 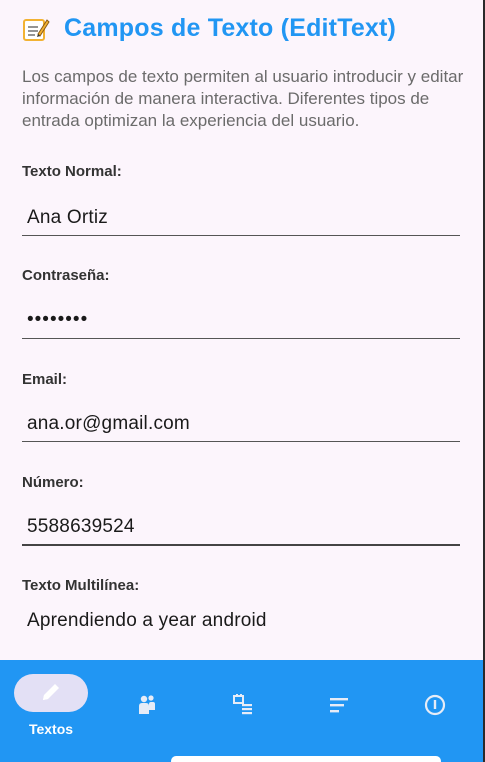 I want to click on password-value: ••••••••, so click(x=58, y=319).